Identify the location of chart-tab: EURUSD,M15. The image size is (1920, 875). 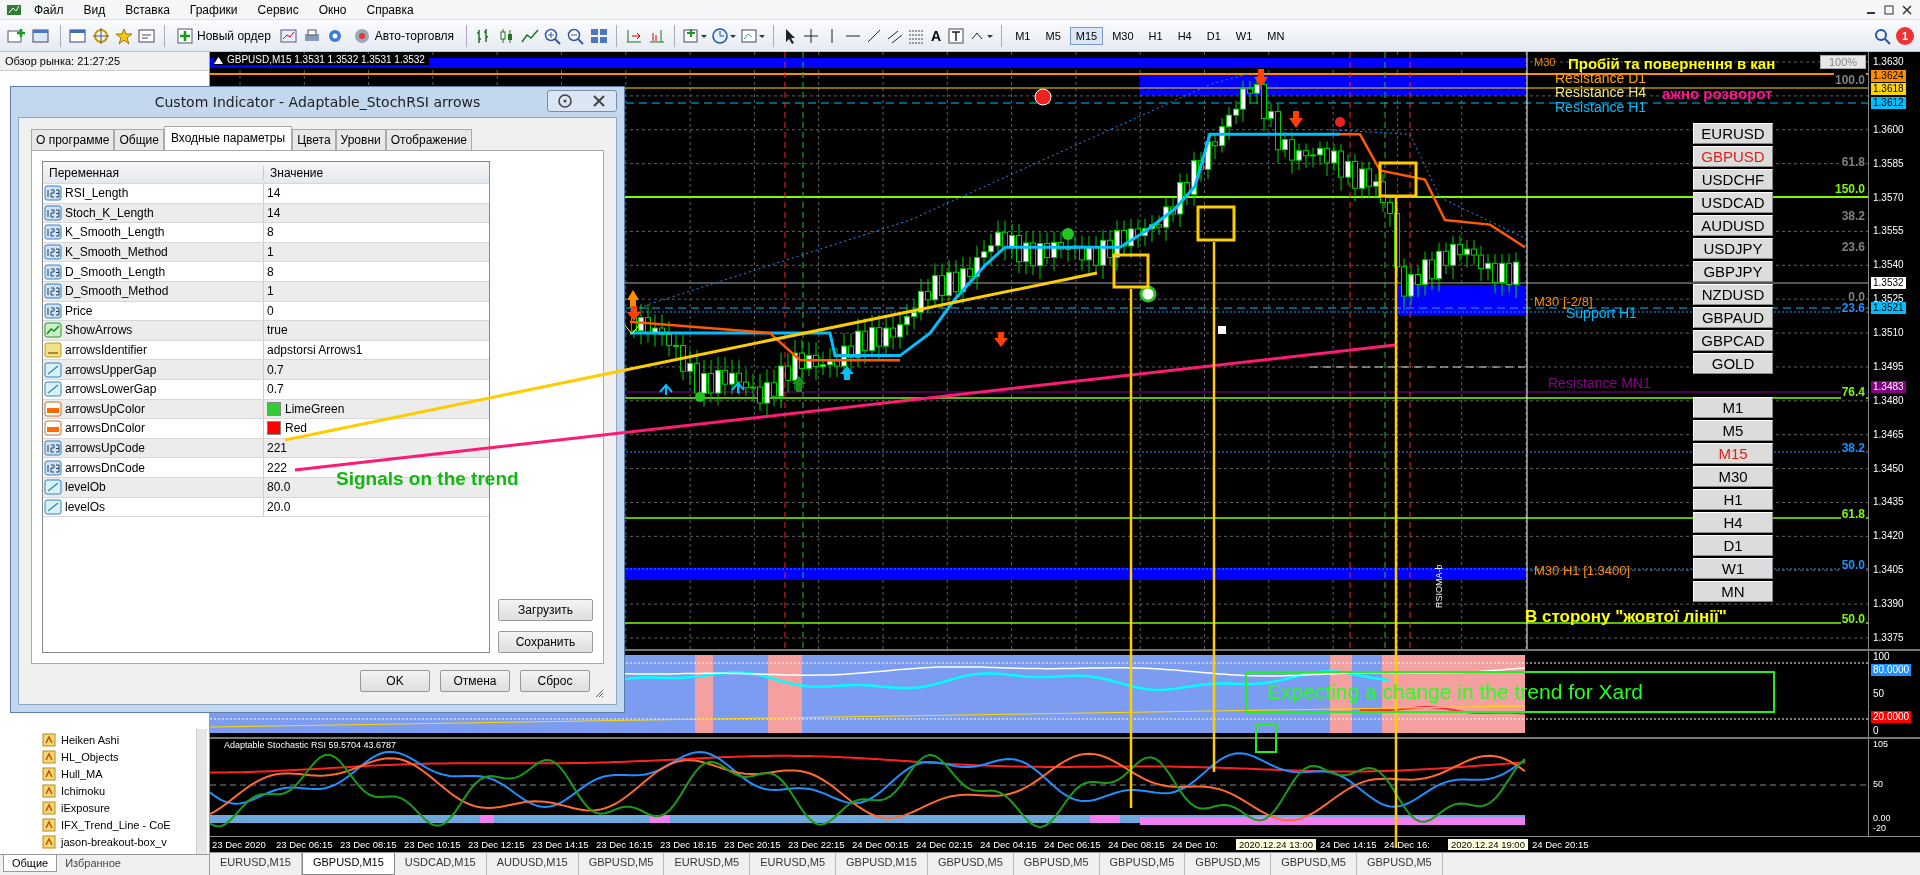
(256, 864).